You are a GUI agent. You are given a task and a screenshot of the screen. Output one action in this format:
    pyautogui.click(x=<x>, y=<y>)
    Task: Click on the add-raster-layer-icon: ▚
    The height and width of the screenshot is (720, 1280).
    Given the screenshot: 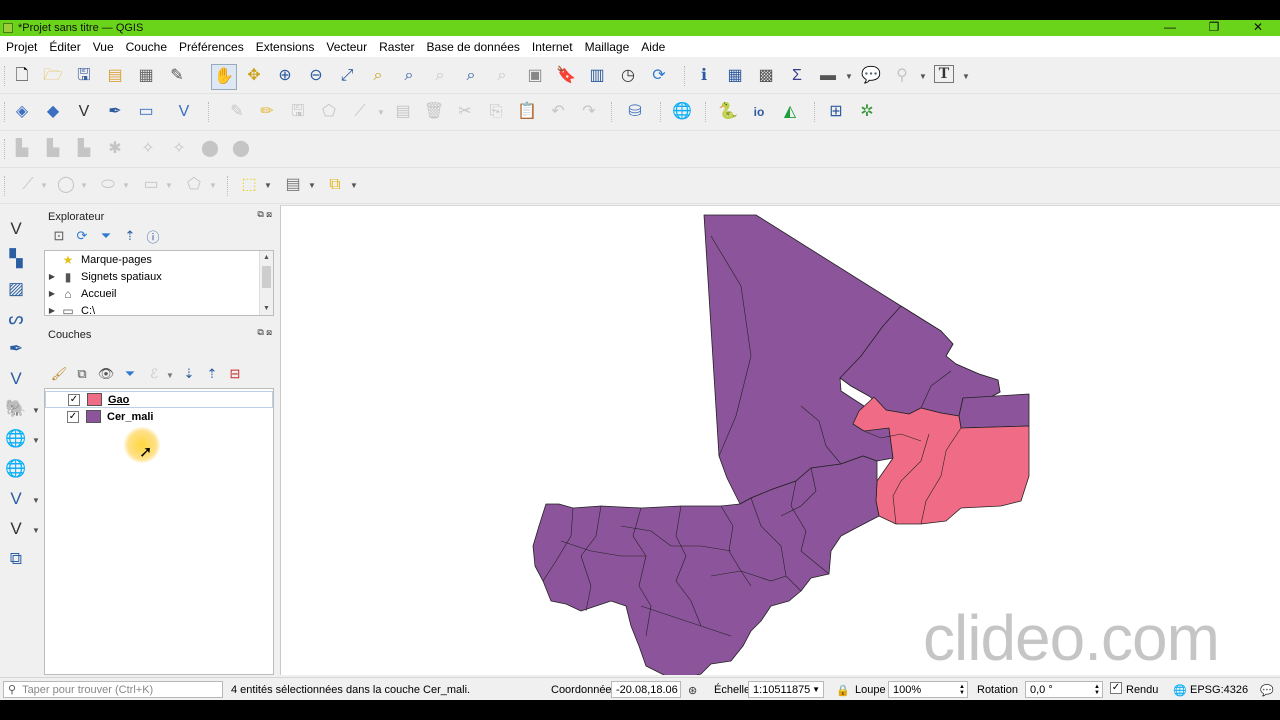 What is the action you would take?
    pyautogui.click(x=16, y=259)
    